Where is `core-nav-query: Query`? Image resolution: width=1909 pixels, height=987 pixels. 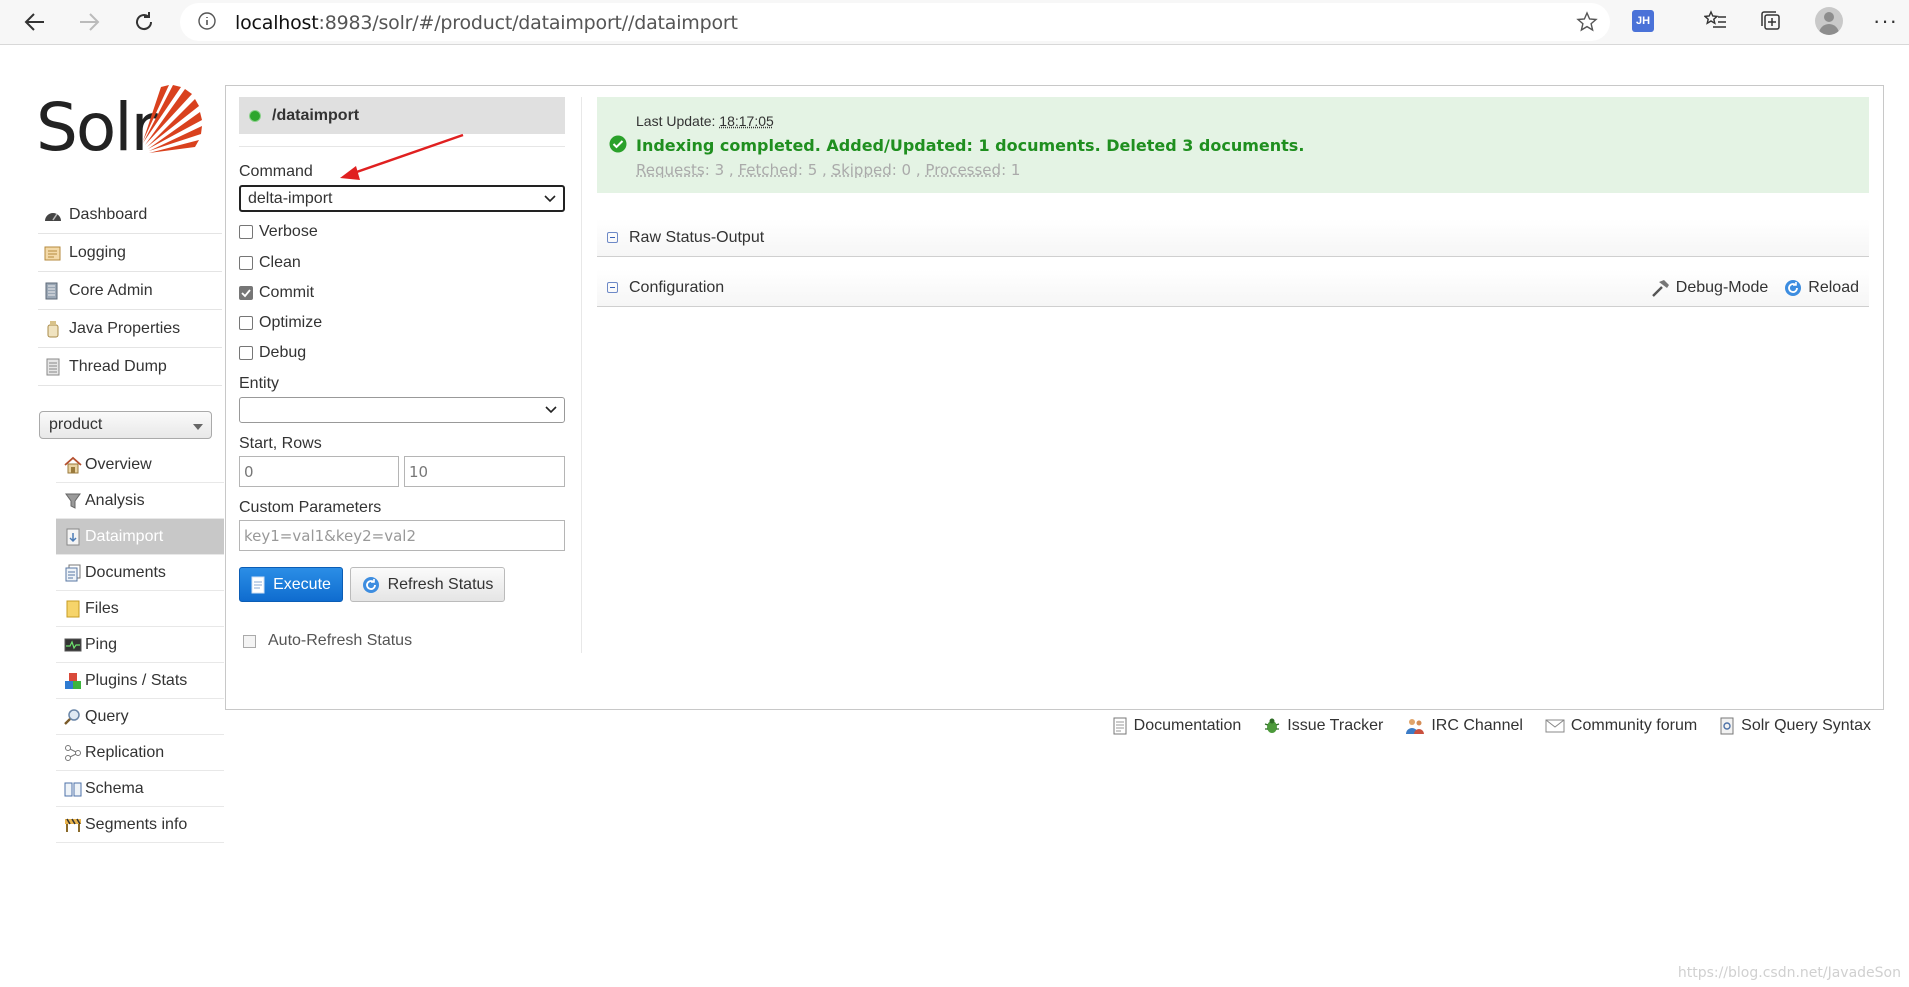
core-nav-query: Query is located at coordinates (140, 717).